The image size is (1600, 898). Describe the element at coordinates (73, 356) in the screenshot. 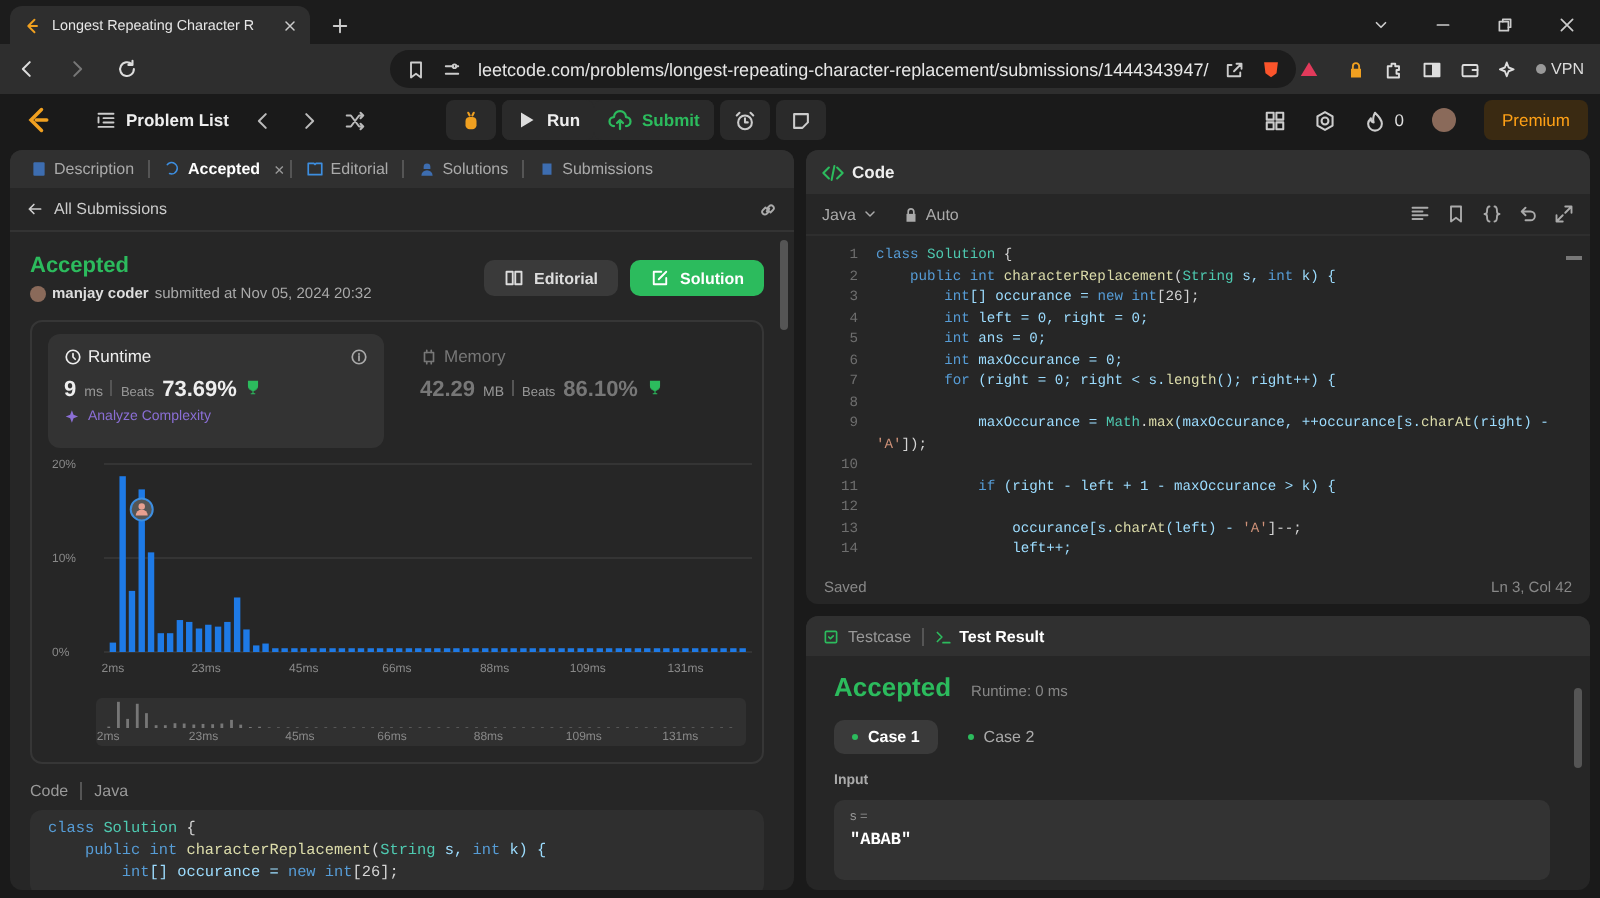

I see `clock-icon` at that location.